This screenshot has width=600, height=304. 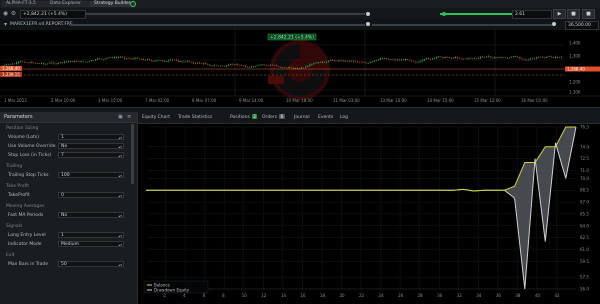 I want to click on param-input: 50 ▴▾, so click(x=91, y=264).